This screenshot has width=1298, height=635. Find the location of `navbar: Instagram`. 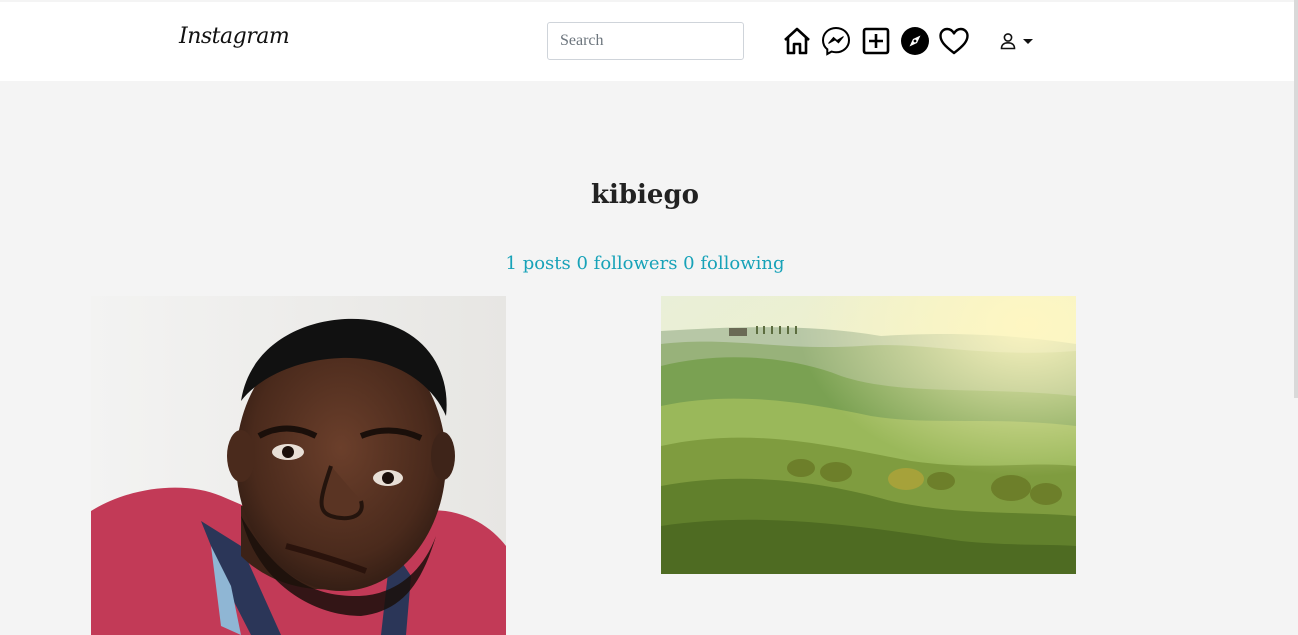

navbar: Instagram is located at coordinates (647, 41).